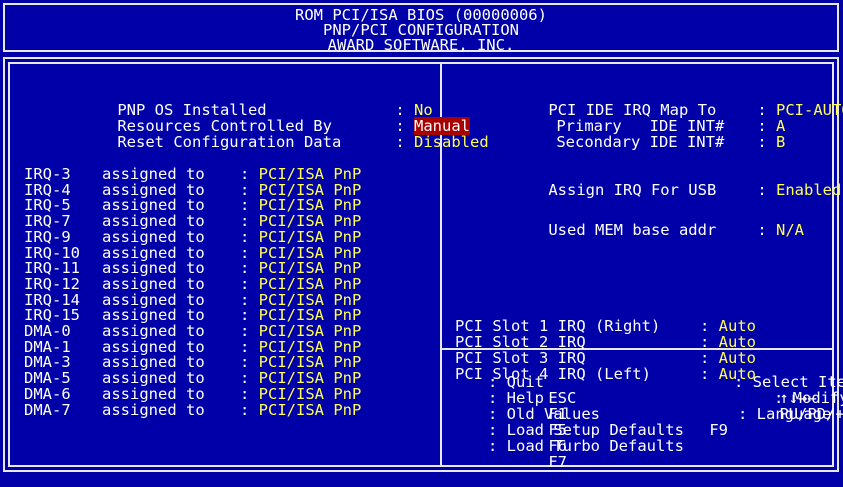  Describe the element at coordinates (52, 315) in the screenshot. I see `resource-row-irq-15: IRQ-15` at that location.